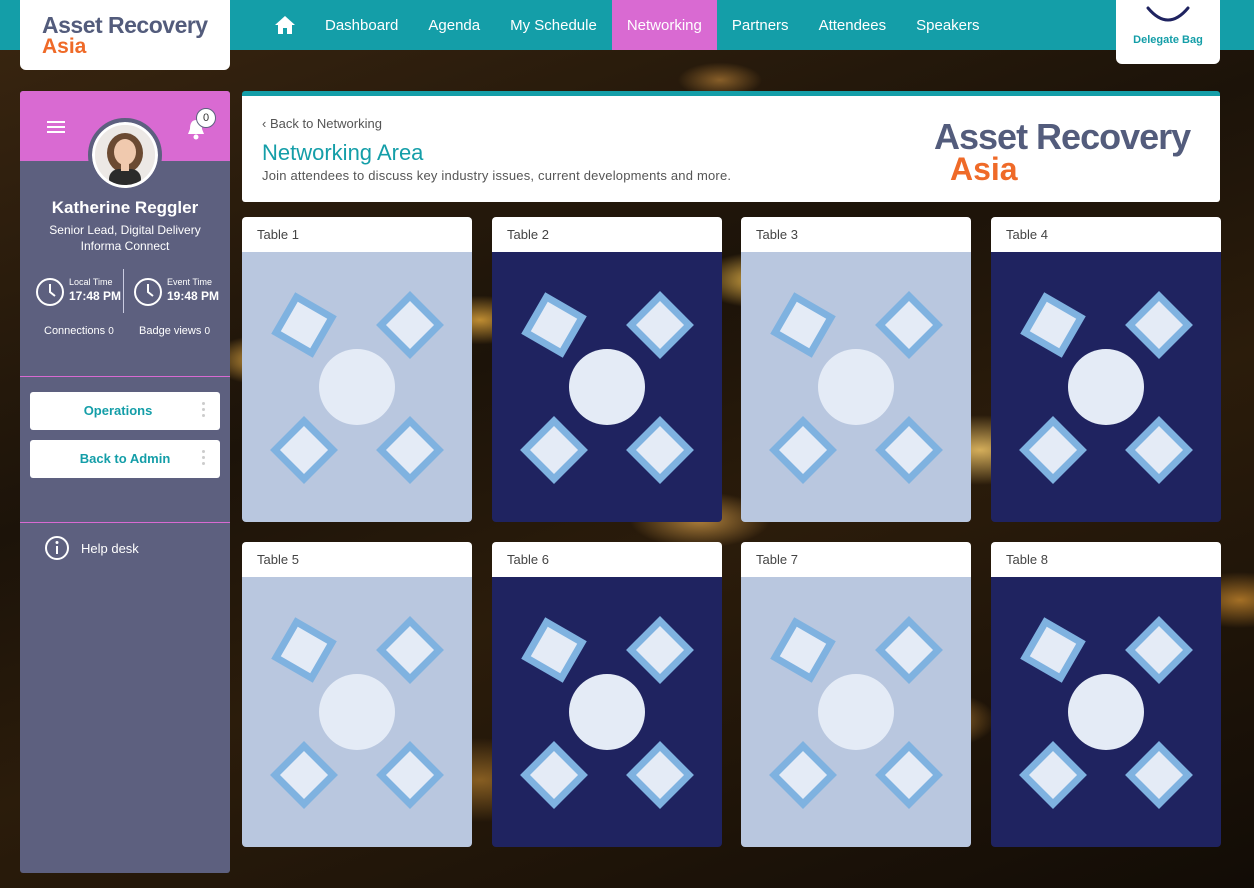 This screenshot has width=1254, height=888. What do you see at coordinates (664, 25) in the screenshot?
I see `nav-networking: Networking` at bounding box center [664, 25].